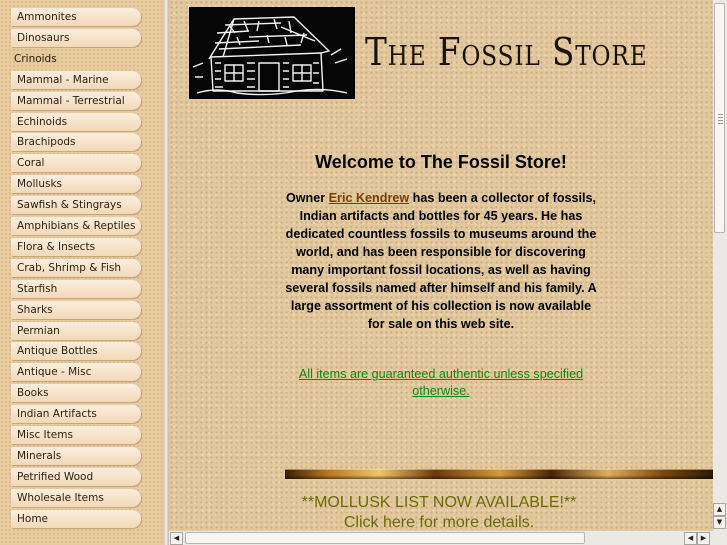 This screenshot has width=727, height=545. What do you see at coordinates (719, 509) in the screenshot?
I see `scroll-up-button: ▲` at bounding box center [719, 509].